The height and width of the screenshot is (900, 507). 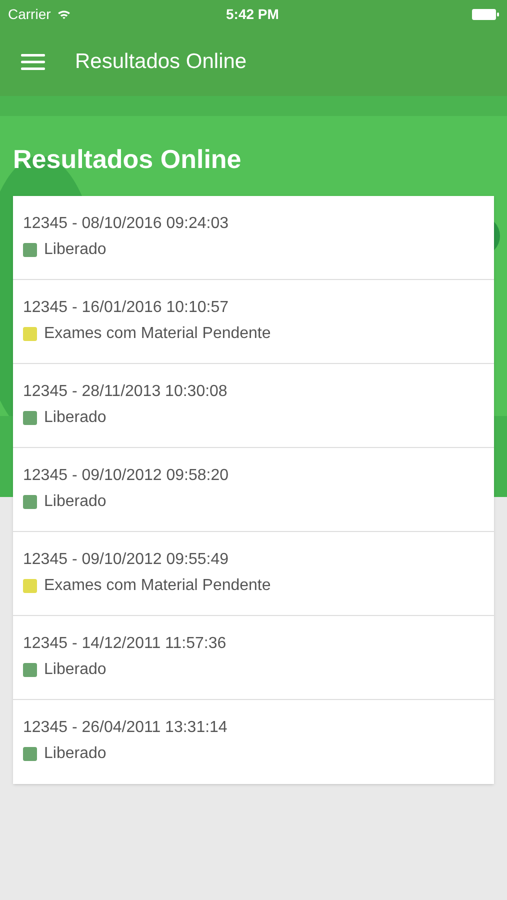 What do you see at coordinates (126, 308) in the screenshot?
I see `result-date: 12345 - 16/01/2016 10:10:57` at bounding box center [126, 308].